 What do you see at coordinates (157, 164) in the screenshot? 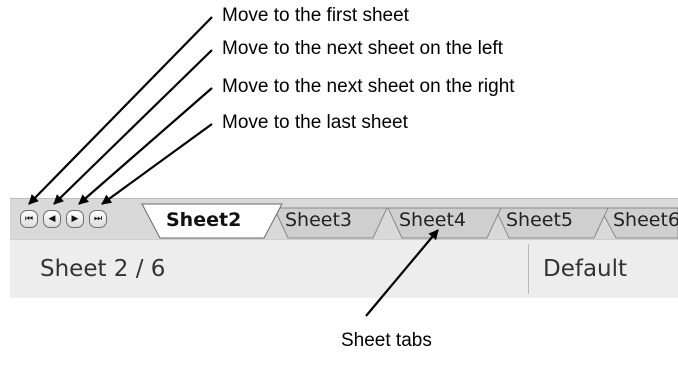
I see `arrow-last-sheet` at bounding box center [157, 164].